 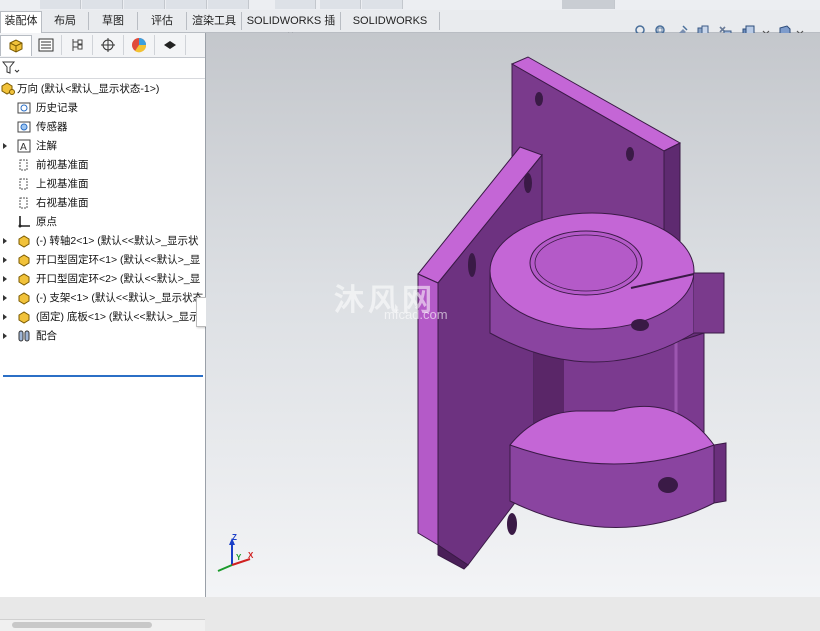 I want to click on tab-feature-manager, so click(x=16, y=45).